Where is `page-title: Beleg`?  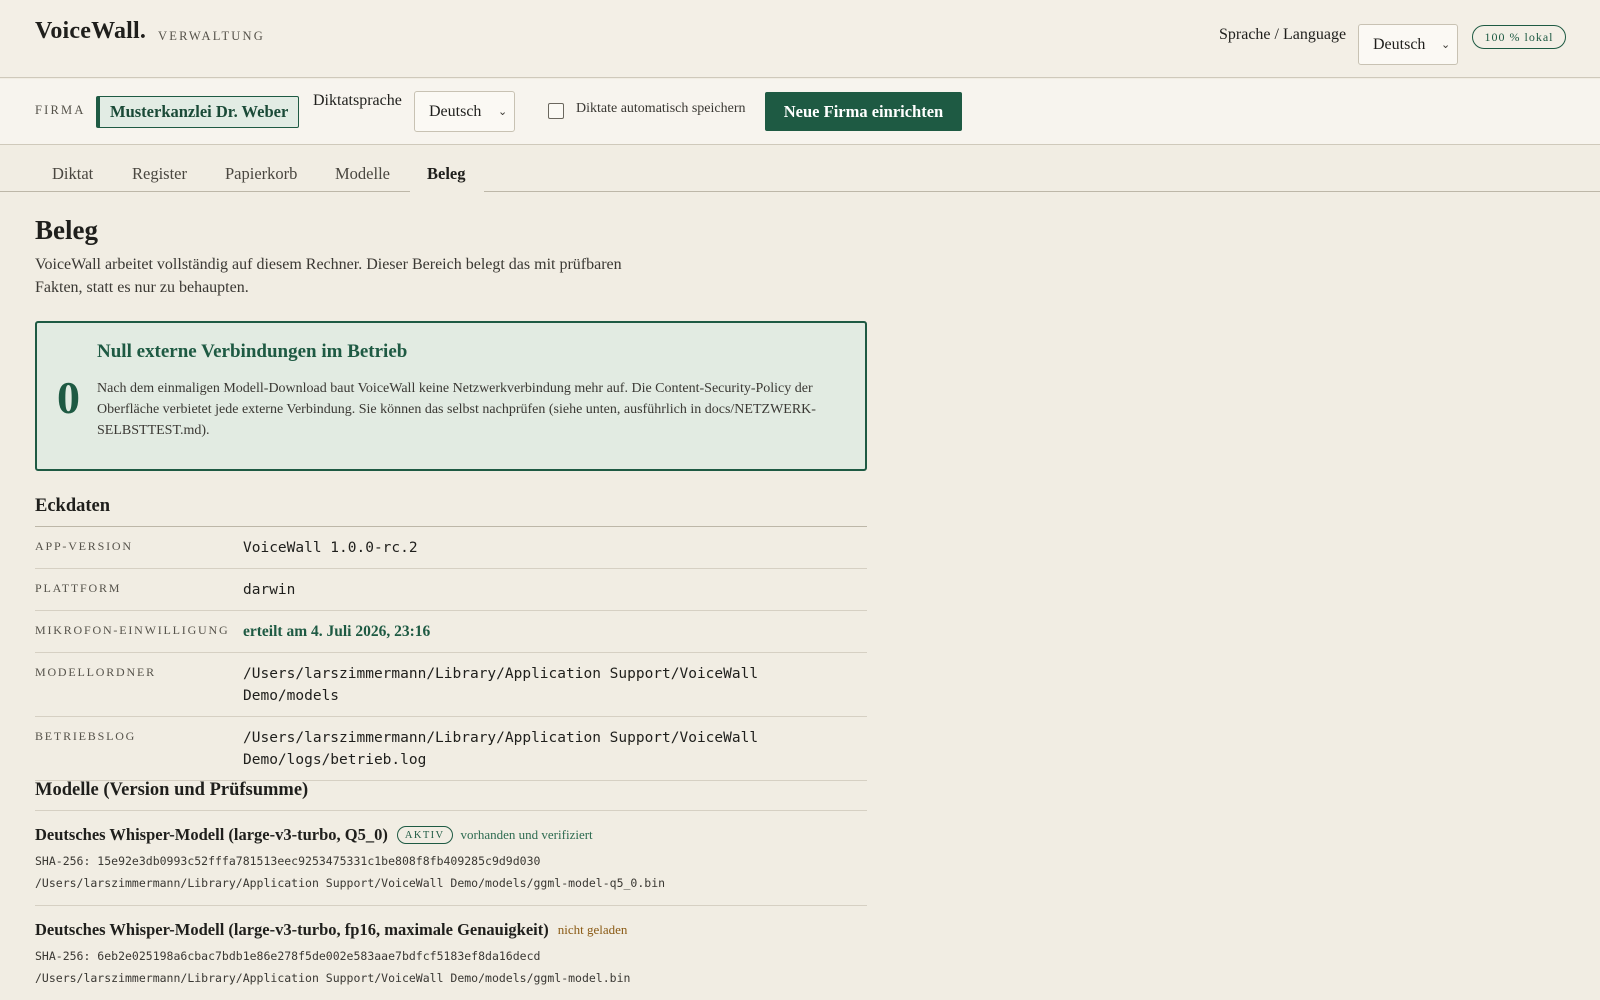
page-title: Beleg is located at coordinates (66, 230).